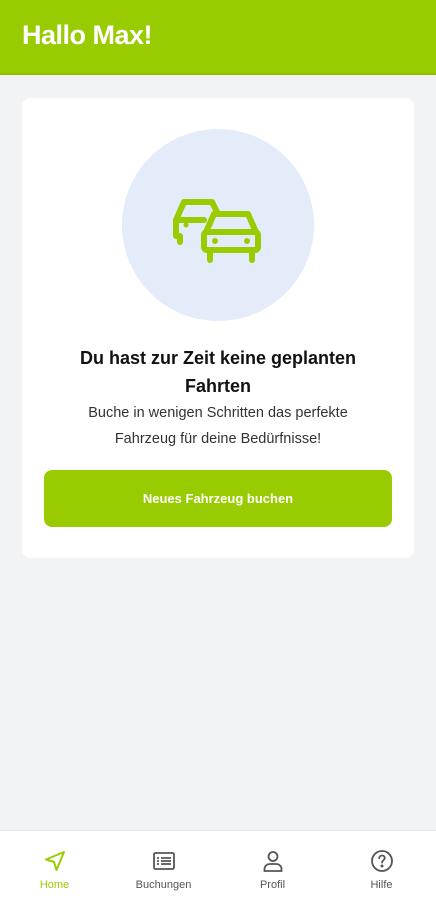 Image resolution: width=436 pixels, height=900 pixels. What do you see at coordinates (218, 498) in the screenshot?
I see `book-new-vehicle-button: Neues Fahrzeug buchen` at bounding box center [218, 498].